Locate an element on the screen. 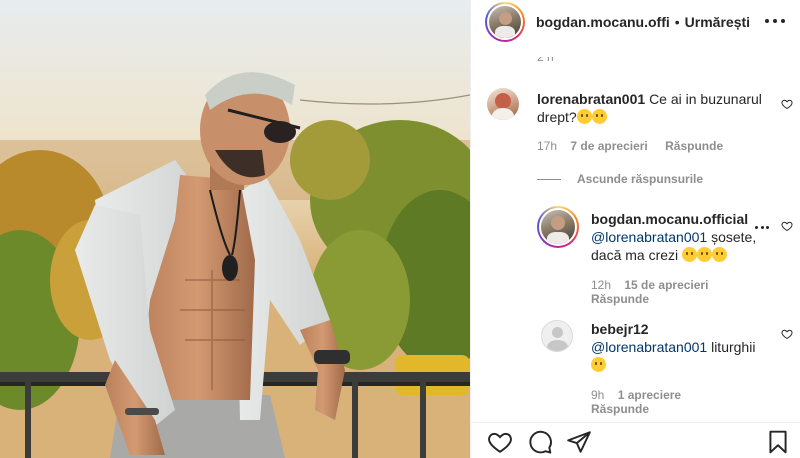 The image size is (800, 458). comment-like-heart-icon is located at coordinates (787, 104).